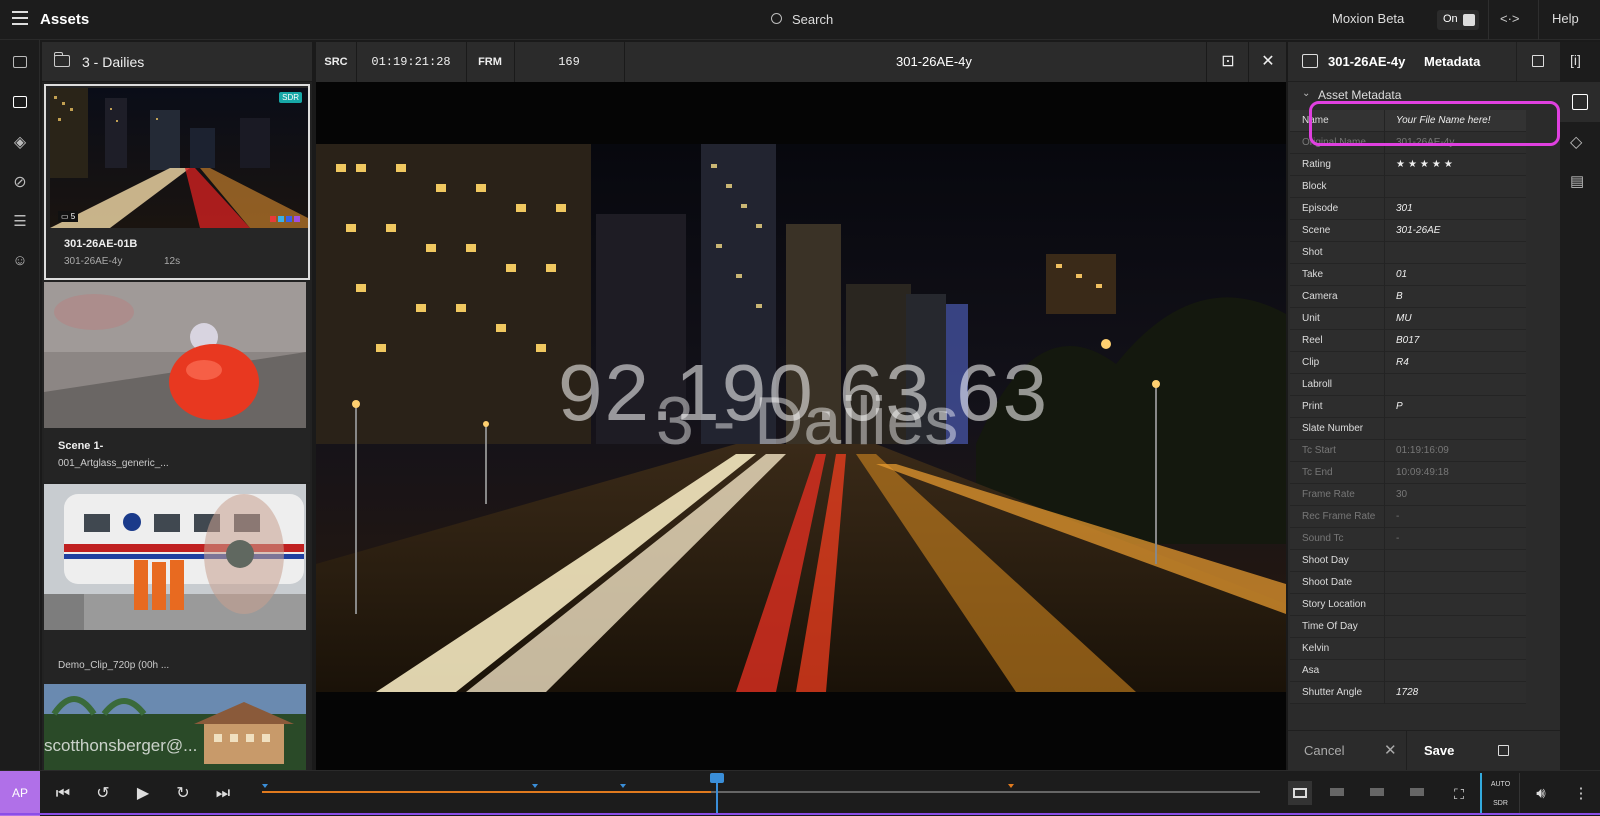  I want to click on play-icon: ▶, so click(143, 794).